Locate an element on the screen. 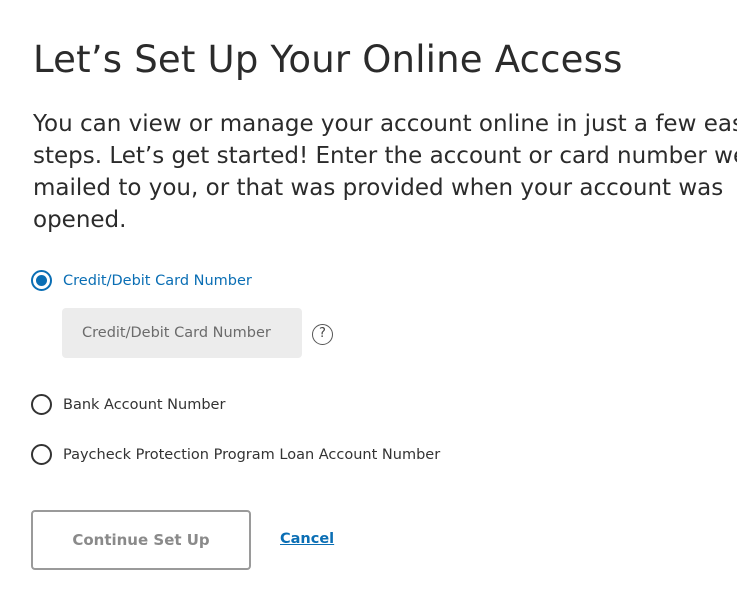  continue-setup-button: Continue Set Up is located at coordinates (141, 540).